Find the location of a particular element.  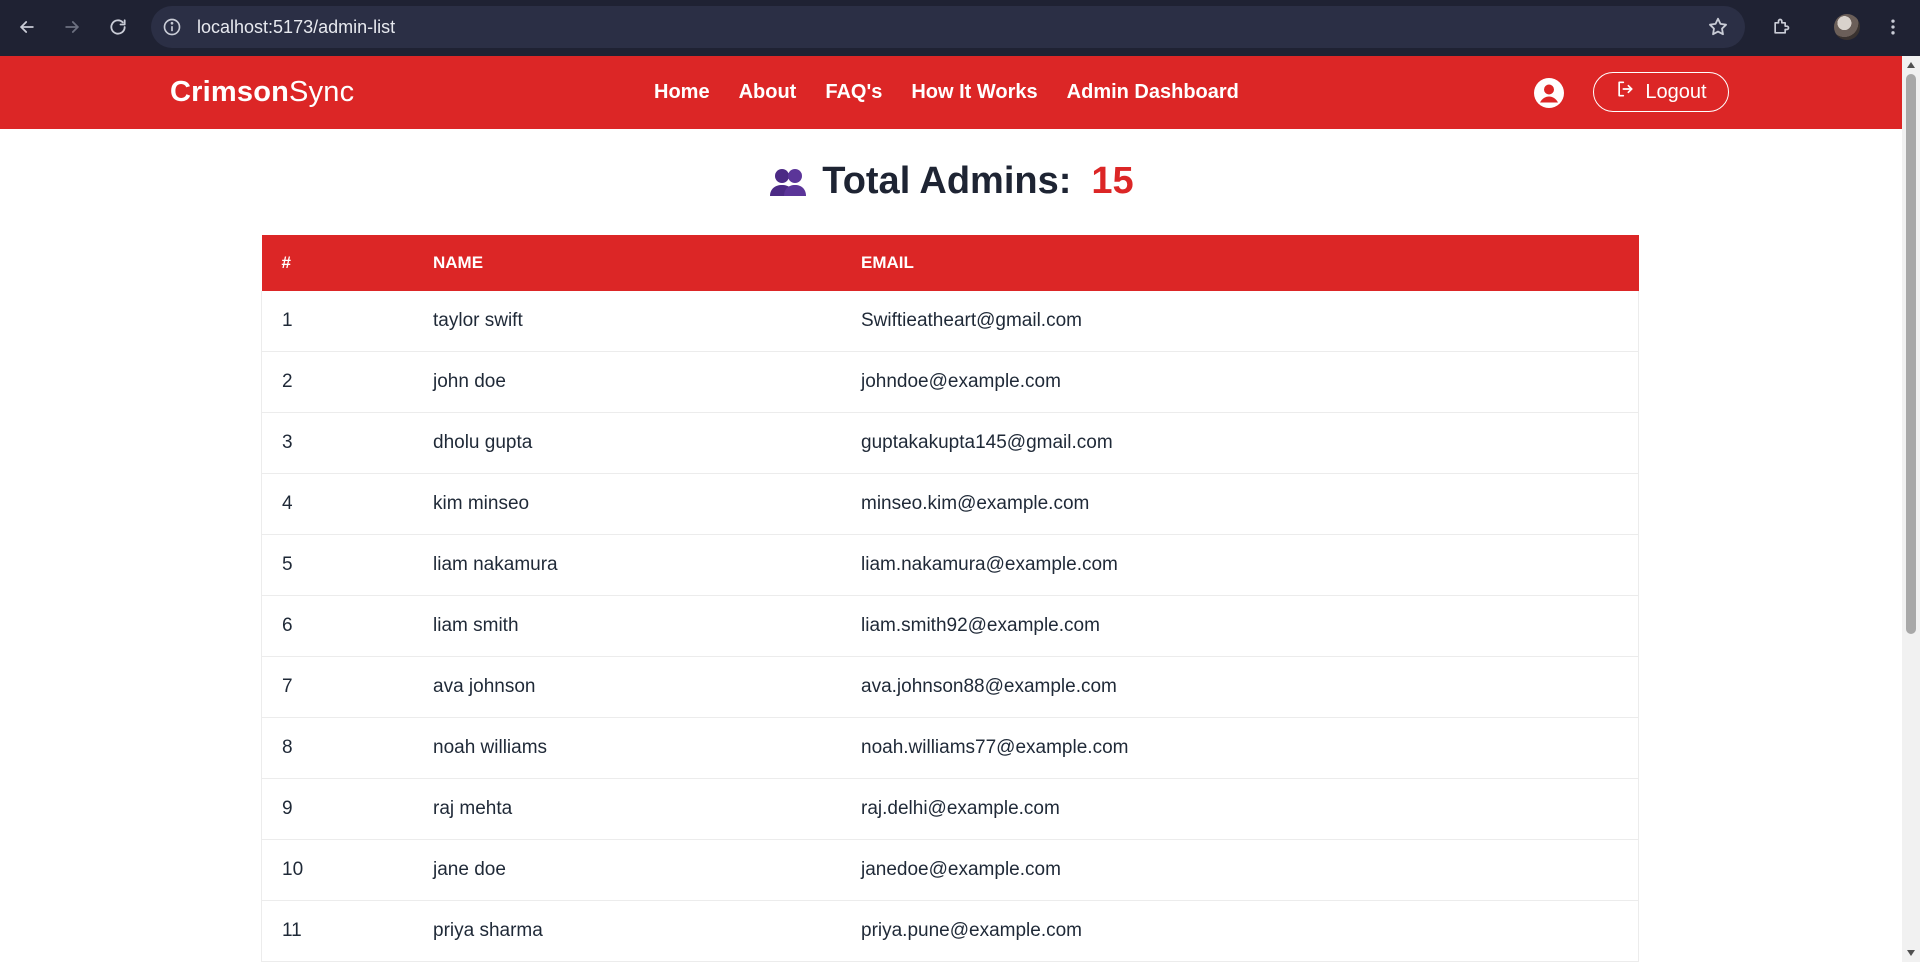

nav-link-how-it-works: How It Works is located at coordinates (974, 92).